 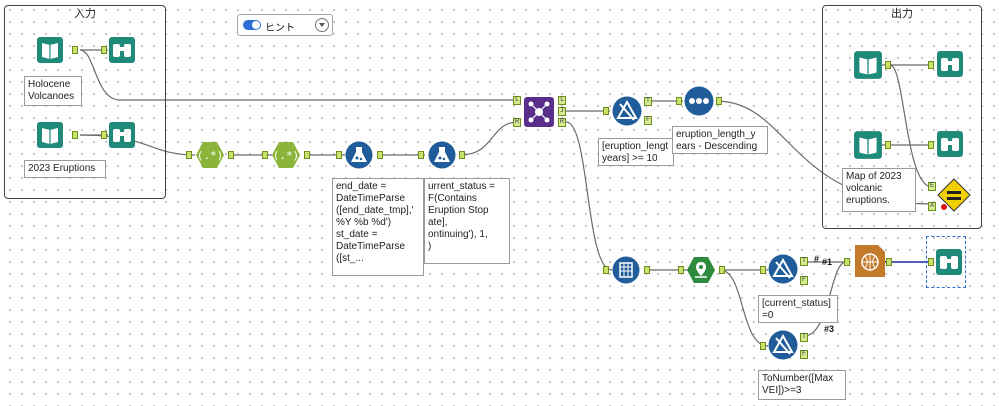 I want to click on error-icon, so click(x=944, y=207).